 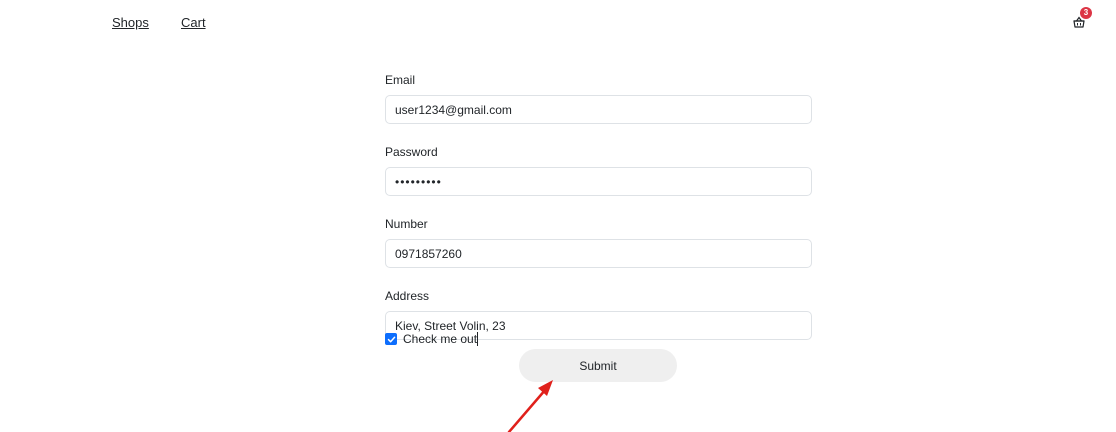 What do you see at coordinates (130, 22) in the screenshot?
I see `nav-link-shops: Shops` at bounding box center [130, 22].